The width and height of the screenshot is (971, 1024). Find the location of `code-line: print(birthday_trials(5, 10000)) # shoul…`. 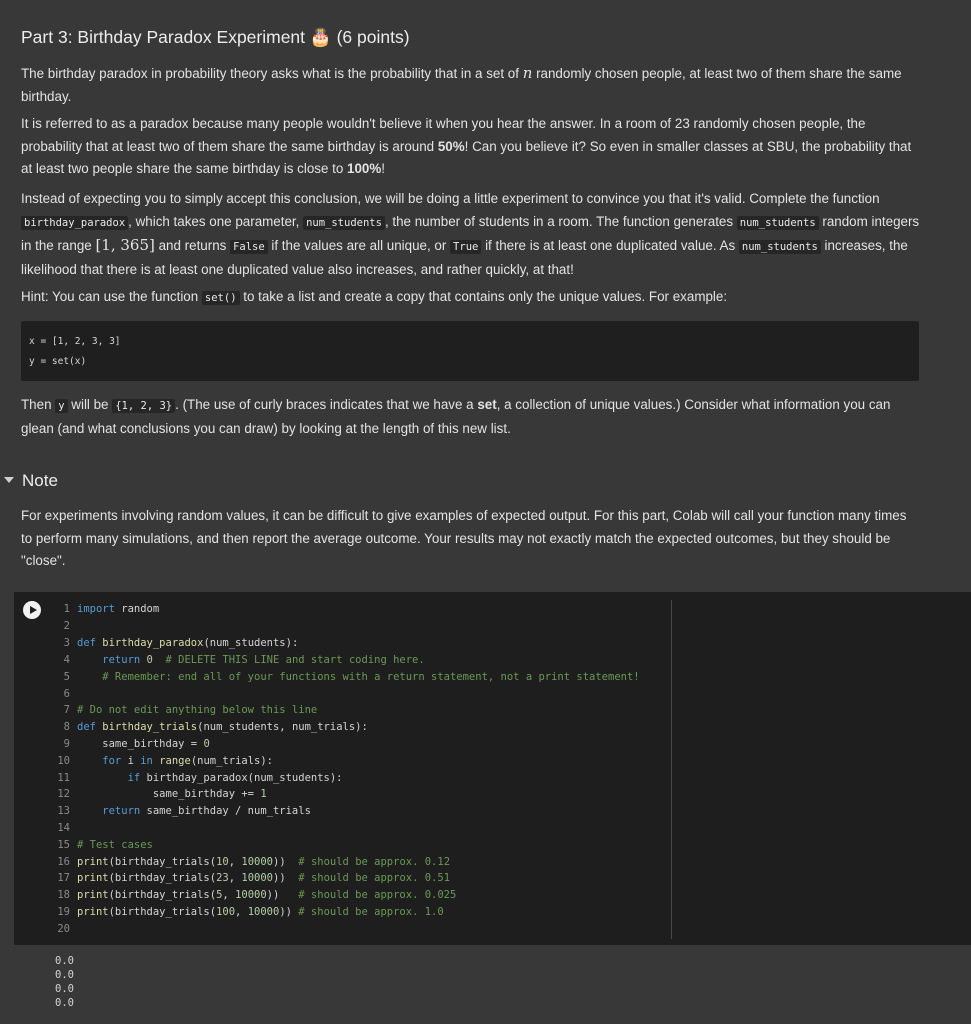

code-line: print(birthday_trials(5, 10000)) # shoul… is located at coordinates (266, 895).